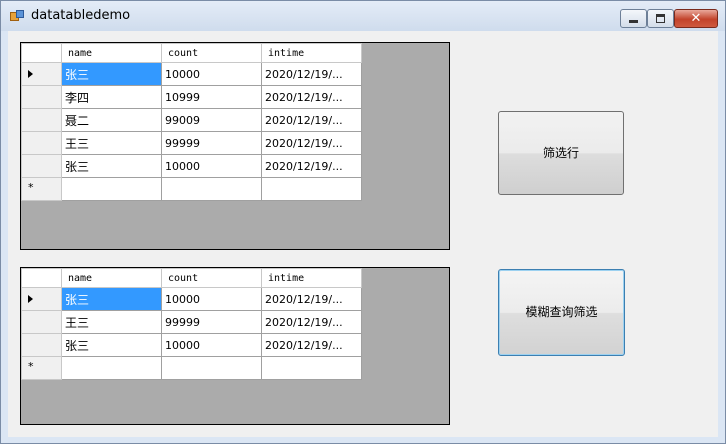 This screenshot has width=726, height=444. I want to click on window-title: datatabledemo, so click(81, 15).